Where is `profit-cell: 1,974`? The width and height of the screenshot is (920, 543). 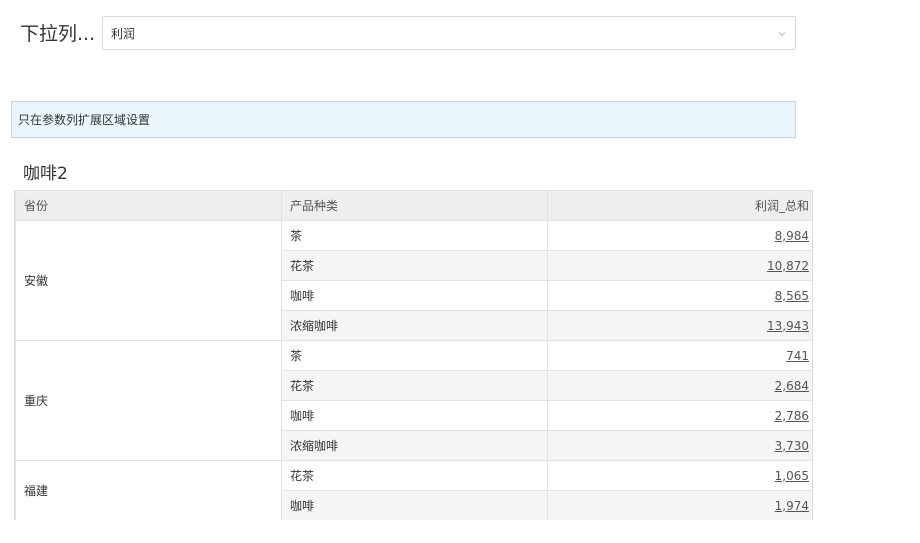
profit-cell: 1,974 is located at coordinates (679, 505).